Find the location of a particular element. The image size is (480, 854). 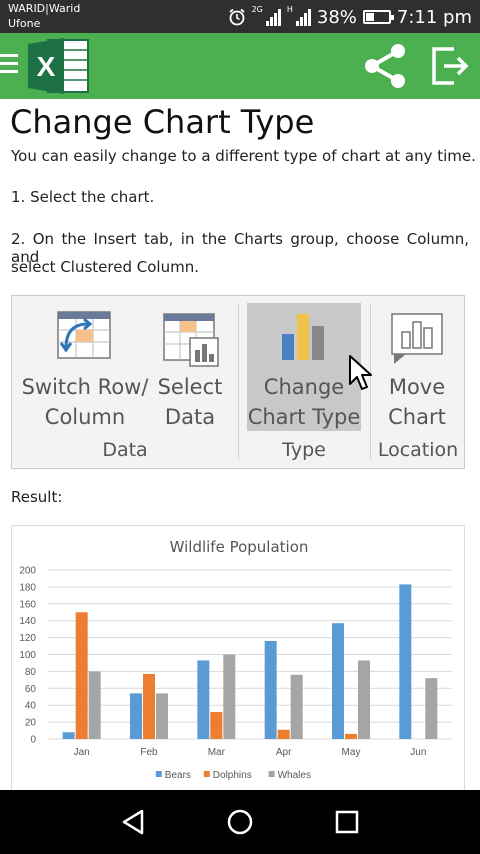

ribbon-group-data: Data is located at coordinates (125, 450).